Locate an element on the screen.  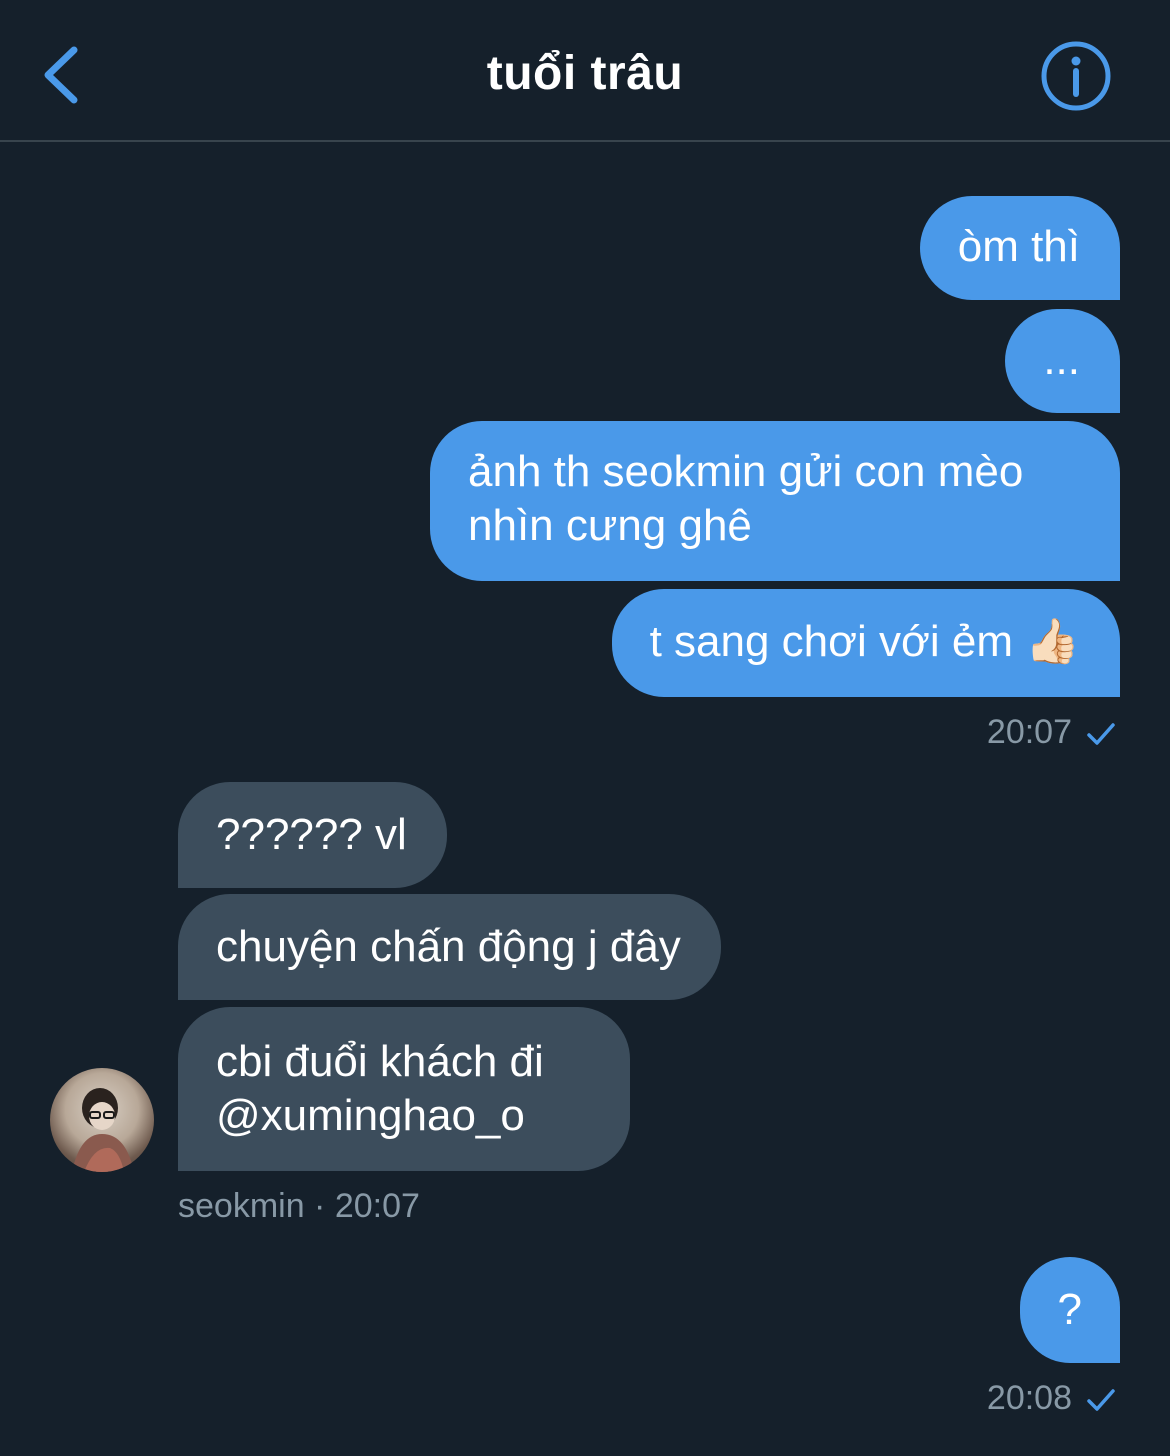
message-text: ? is located at coordinates (1069, 1309).